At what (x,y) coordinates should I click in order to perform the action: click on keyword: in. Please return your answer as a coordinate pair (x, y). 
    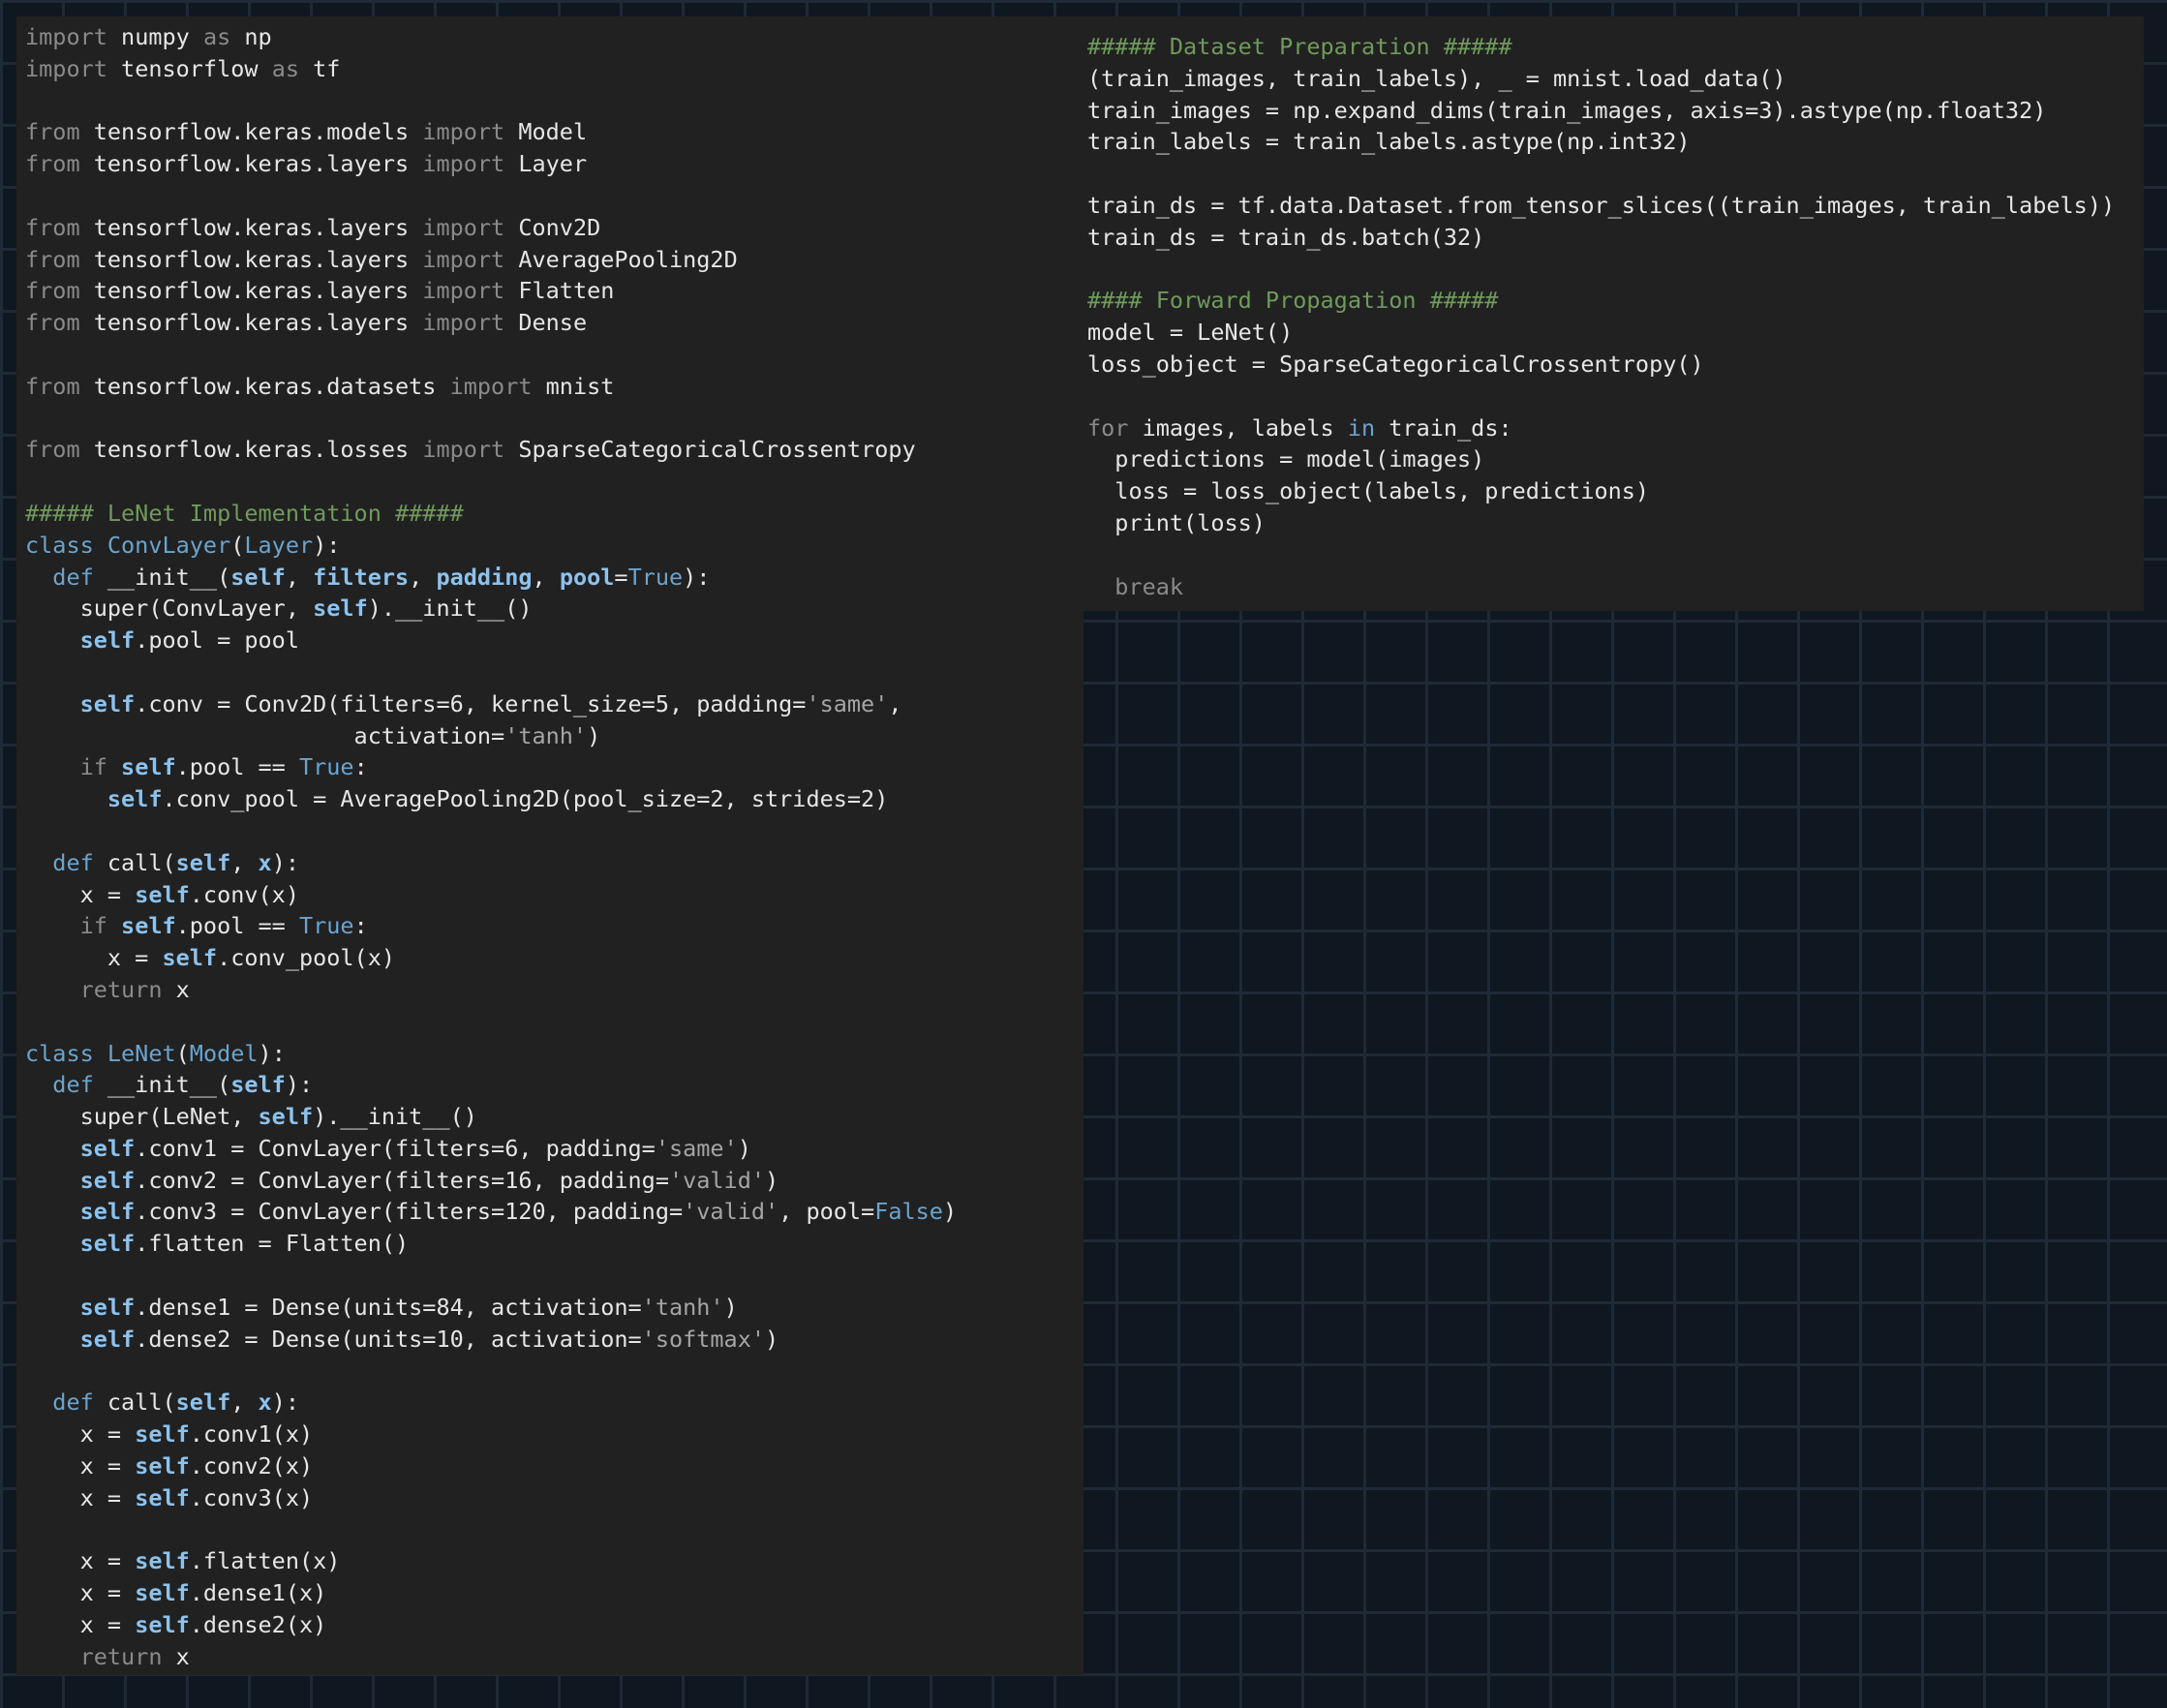
    Looking at the image, I should click on (1368, 428).